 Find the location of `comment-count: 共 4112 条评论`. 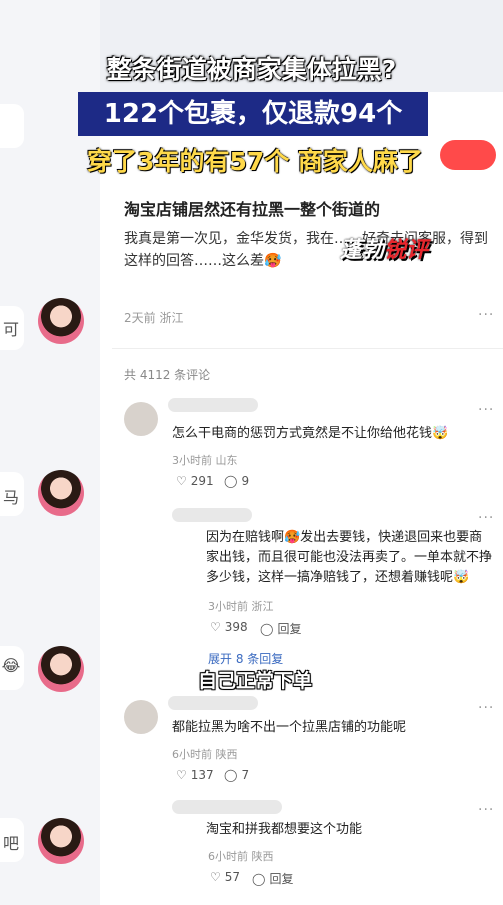

comment-count: 共 4112 条评论 is located at coordinates (167, 375).